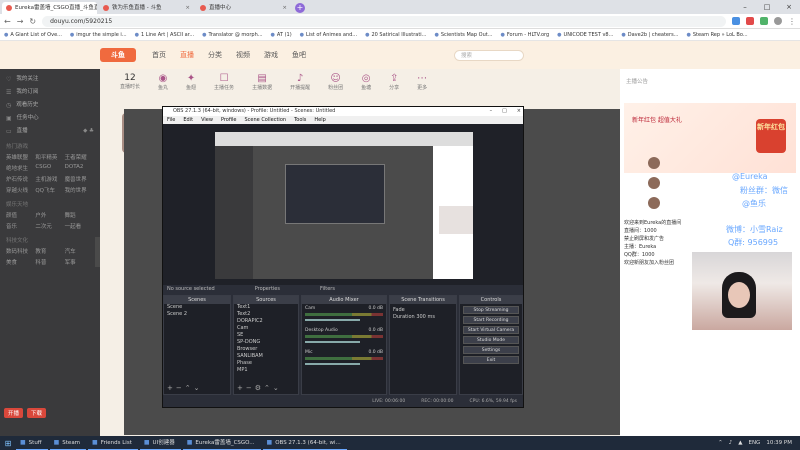 The image size is (800, 450). What do you see at coordinates (215, 55) in the screenshot?
I see `nav-category: 分类` at bounding box center [215, 55].